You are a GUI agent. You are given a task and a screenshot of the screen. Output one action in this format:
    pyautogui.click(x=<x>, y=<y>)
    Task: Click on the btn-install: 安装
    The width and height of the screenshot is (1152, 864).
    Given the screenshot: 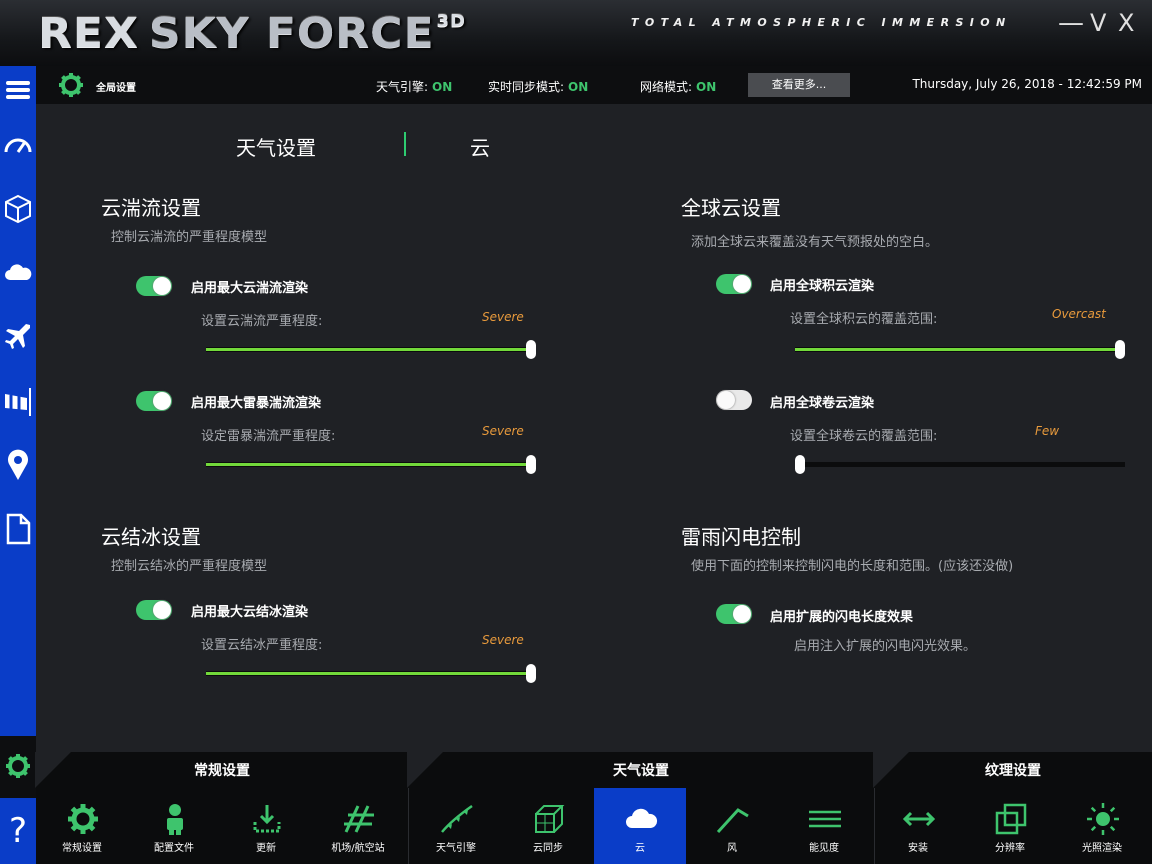 What is the action you would take?
    pyautogui.click(x=918, y=826)
    